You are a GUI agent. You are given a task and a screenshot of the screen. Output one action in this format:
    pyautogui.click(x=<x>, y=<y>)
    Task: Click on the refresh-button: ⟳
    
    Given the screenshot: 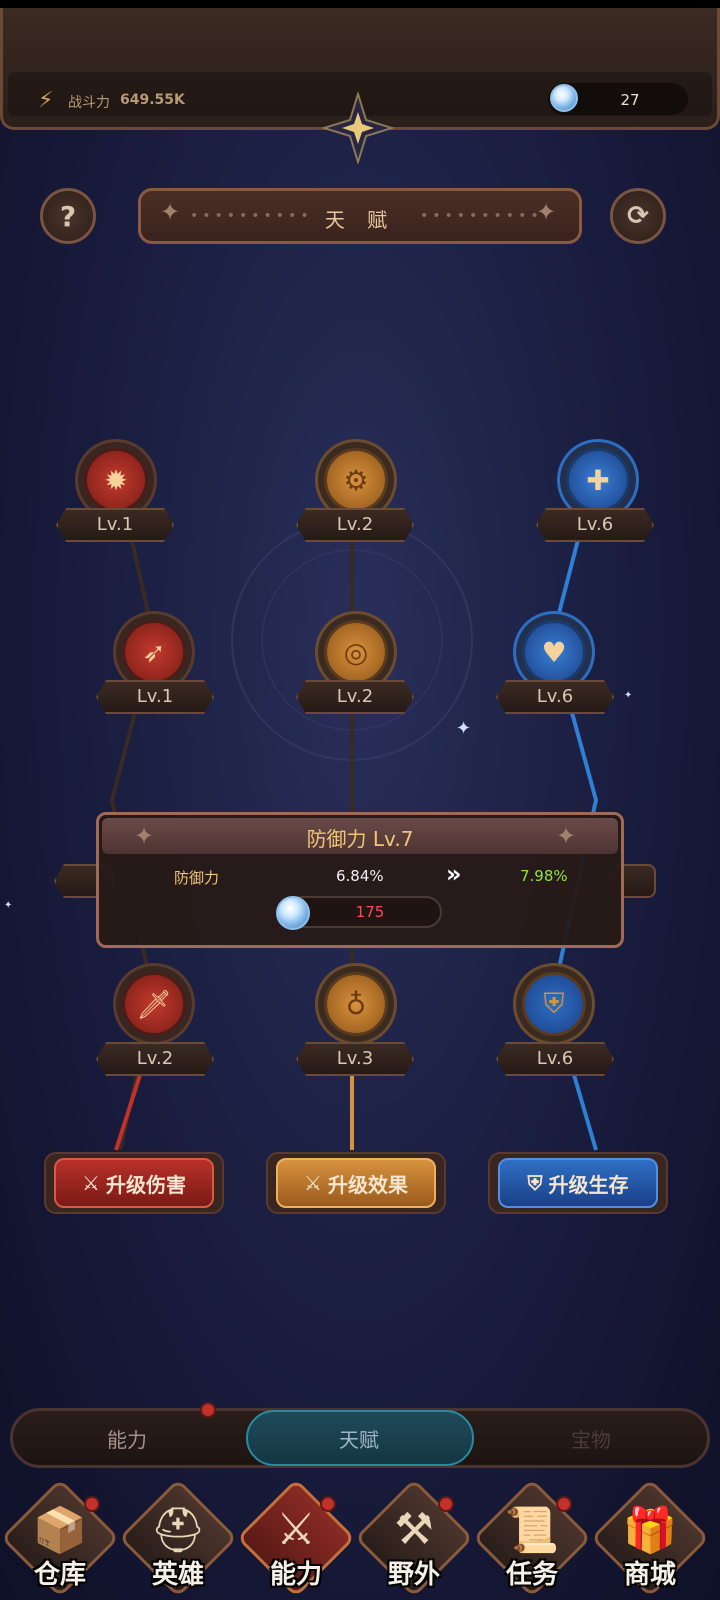 What is the action you would take?
    pyautogui.click(x=638, y=216)
    